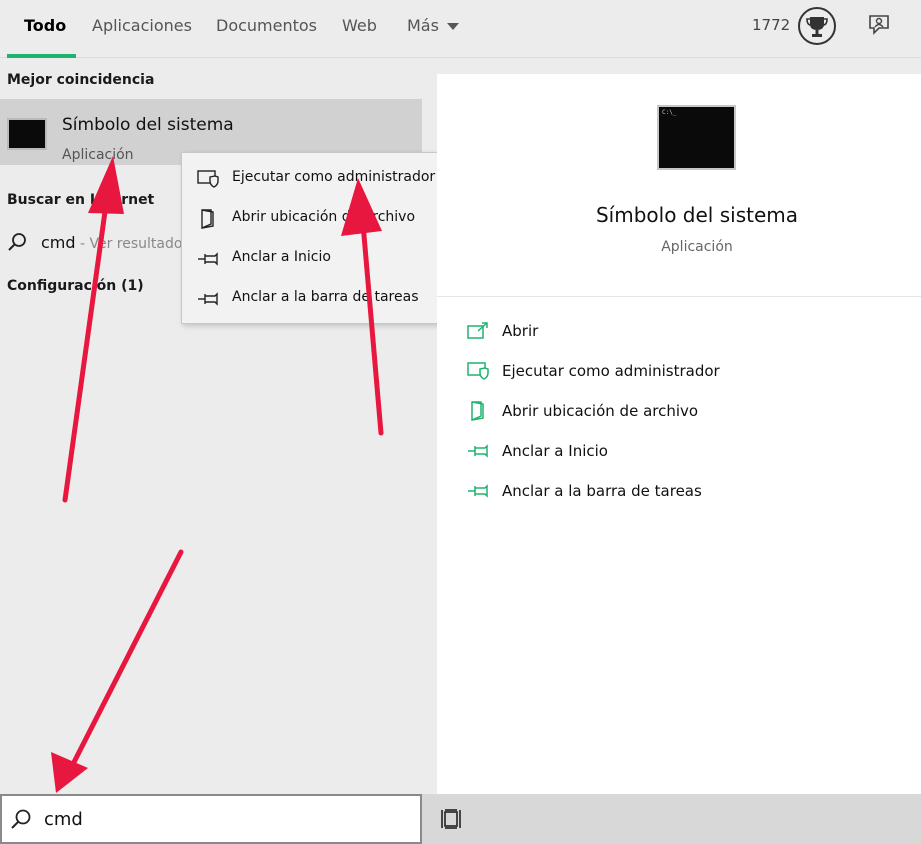  Describe the element at coordinates (696, 137) in the screenshot. I see `command-prompt-icon: C:\_` at that location.